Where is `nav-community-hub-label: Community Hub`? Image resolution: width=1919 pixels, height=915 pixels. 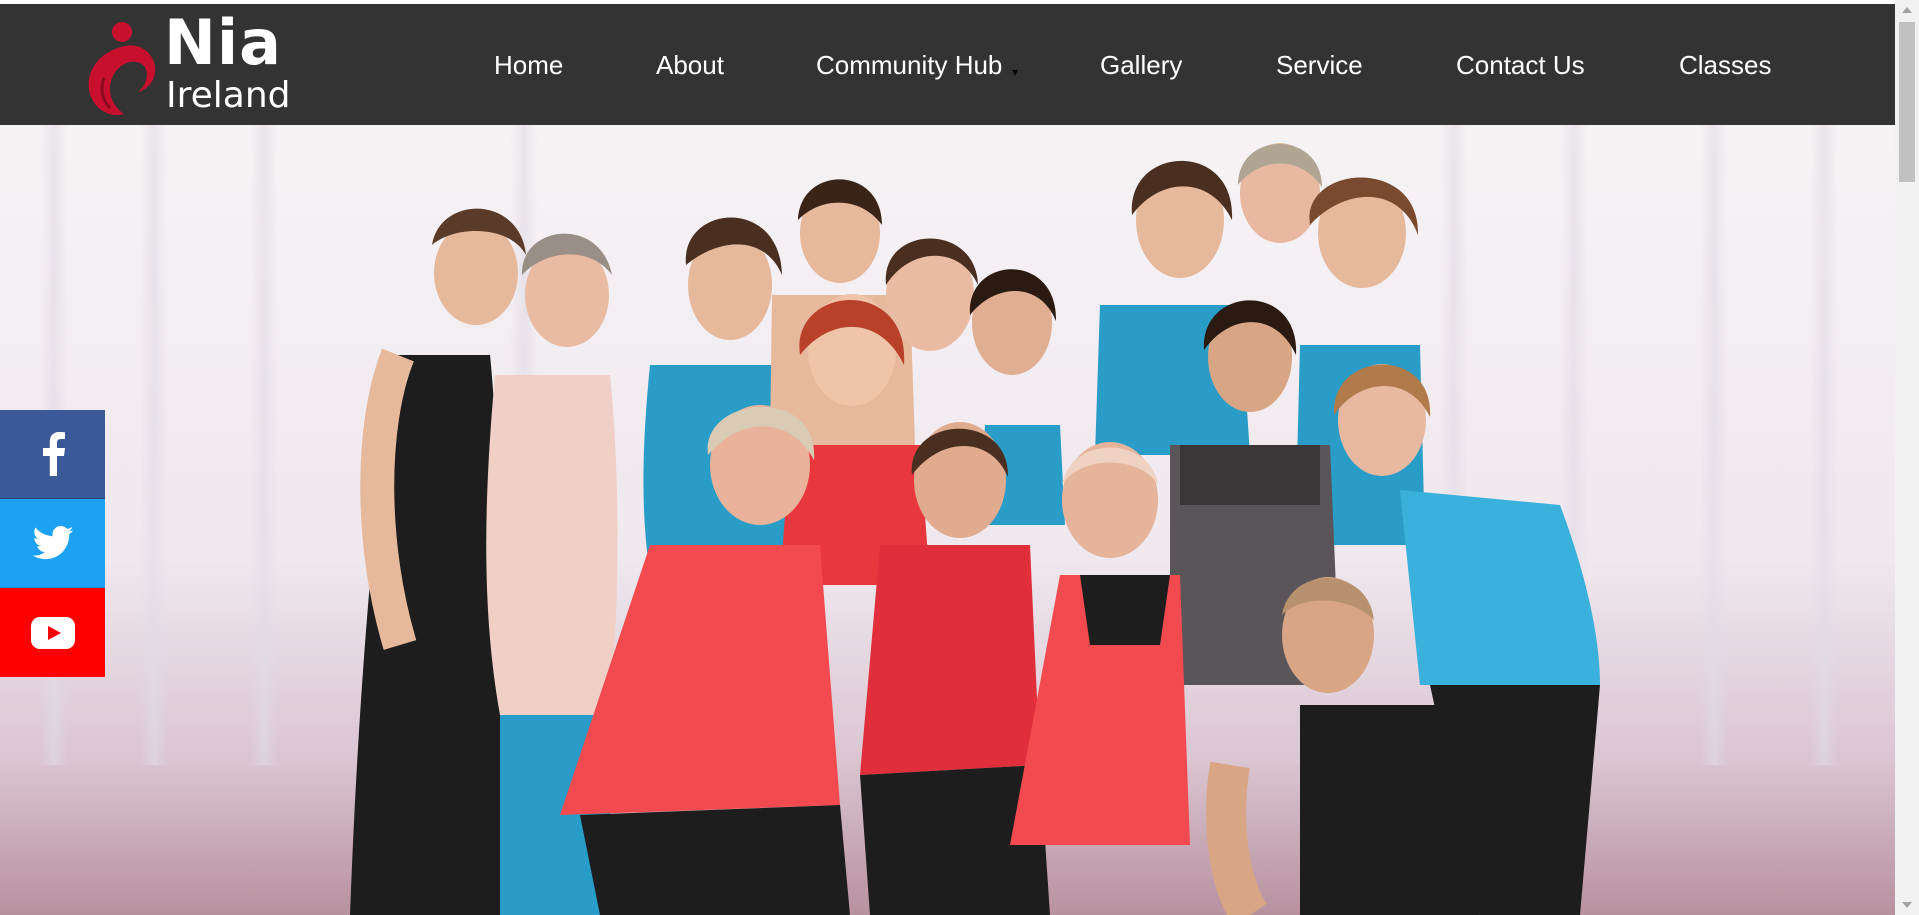 nav-community-hub-label: Community Hub is located at coordinates (909, 65).